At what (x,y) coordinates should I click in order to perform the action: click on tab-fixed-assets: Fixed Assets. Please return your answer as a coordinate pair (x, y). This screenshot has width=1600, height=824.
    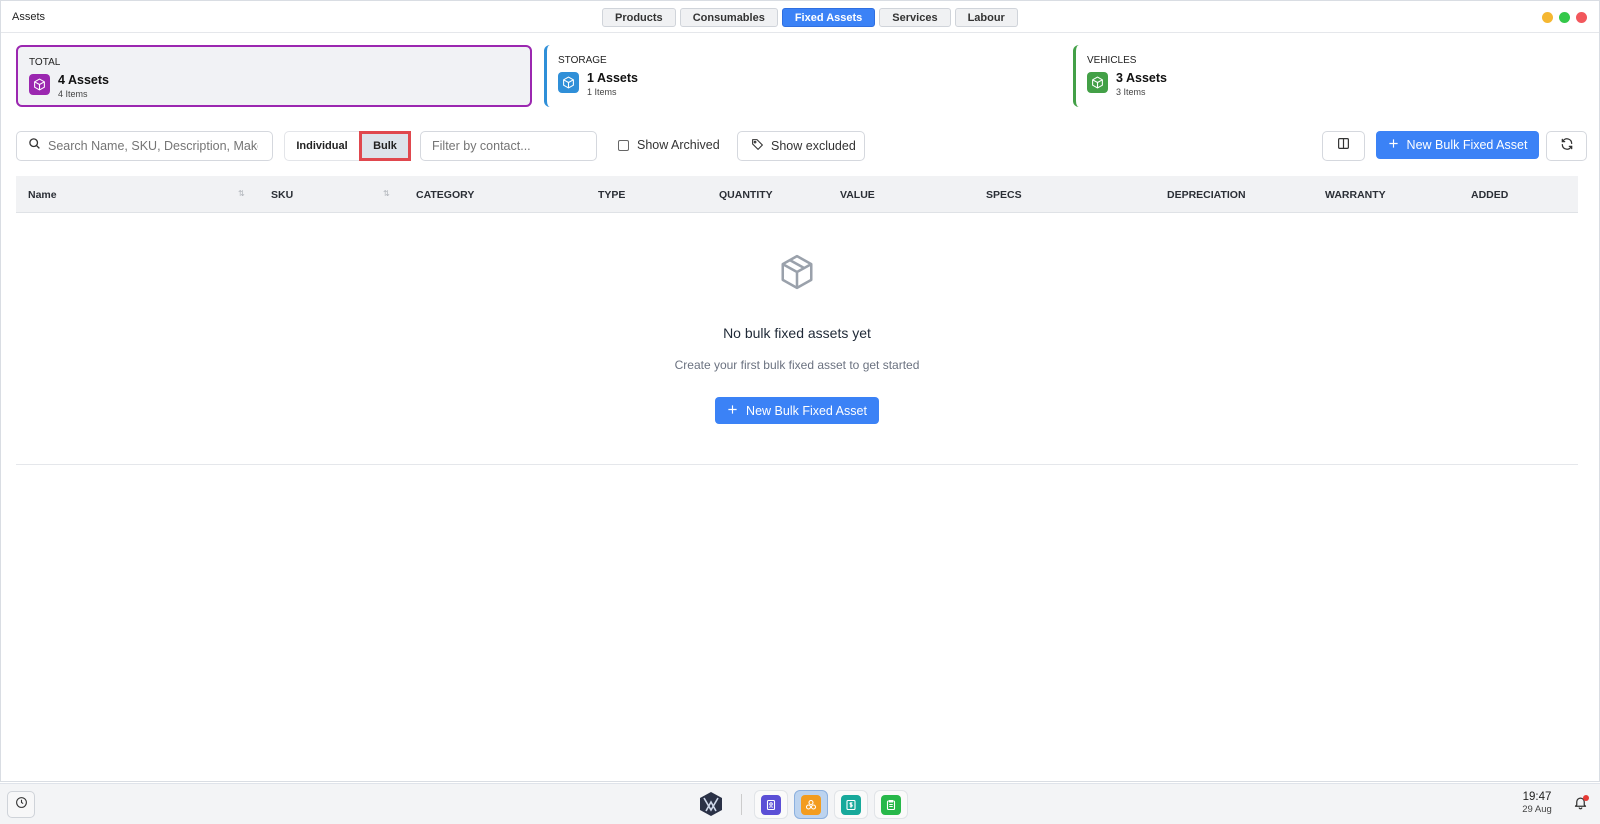
    Looking at the image, I should click on (828, 17).